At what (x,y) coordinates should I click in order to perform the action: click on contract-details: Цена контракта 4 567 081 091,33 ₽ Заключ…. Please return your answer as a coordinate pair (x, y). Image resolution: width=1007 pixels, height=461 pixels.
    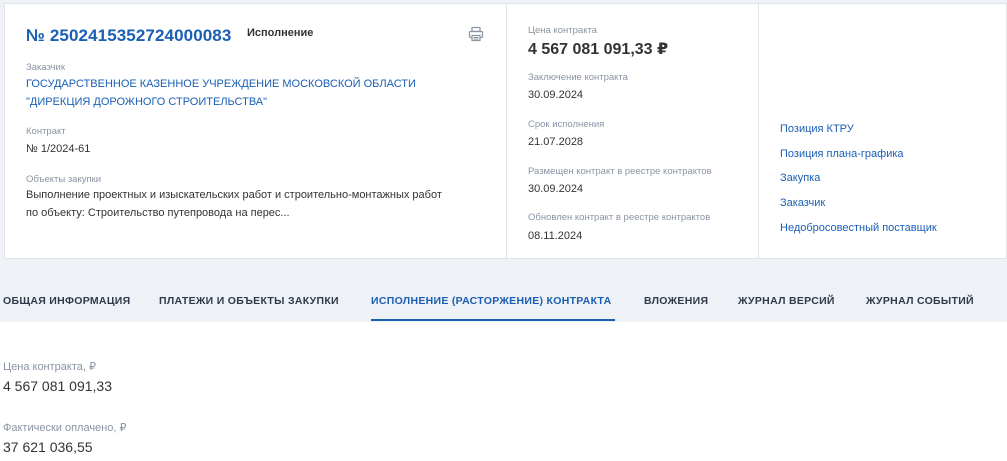
    Looking at the image, I should click on (633, 131).